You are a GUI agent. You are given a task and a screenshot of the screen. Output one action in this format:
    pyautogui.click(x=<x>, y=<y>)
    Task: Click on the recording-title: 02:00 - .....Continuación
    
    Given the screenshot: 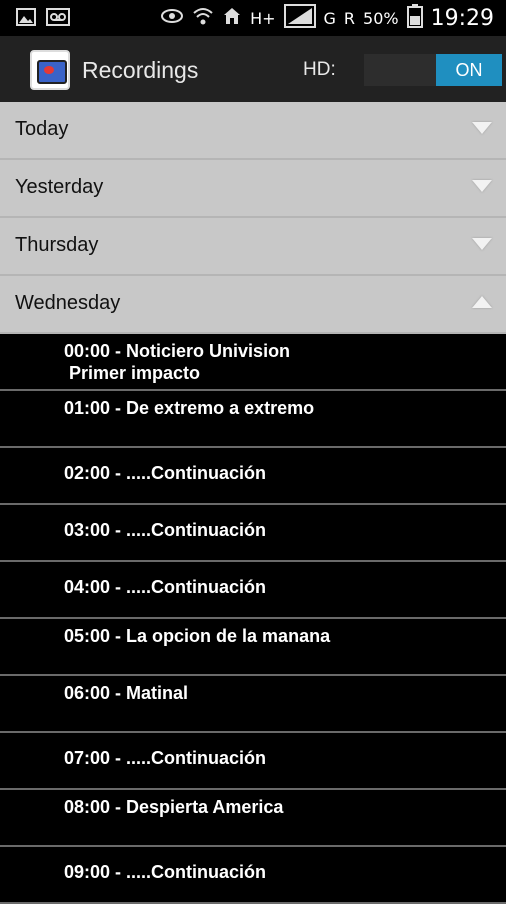 What is the action you would take?
    pyautogui.click(x=165, y=473)
    